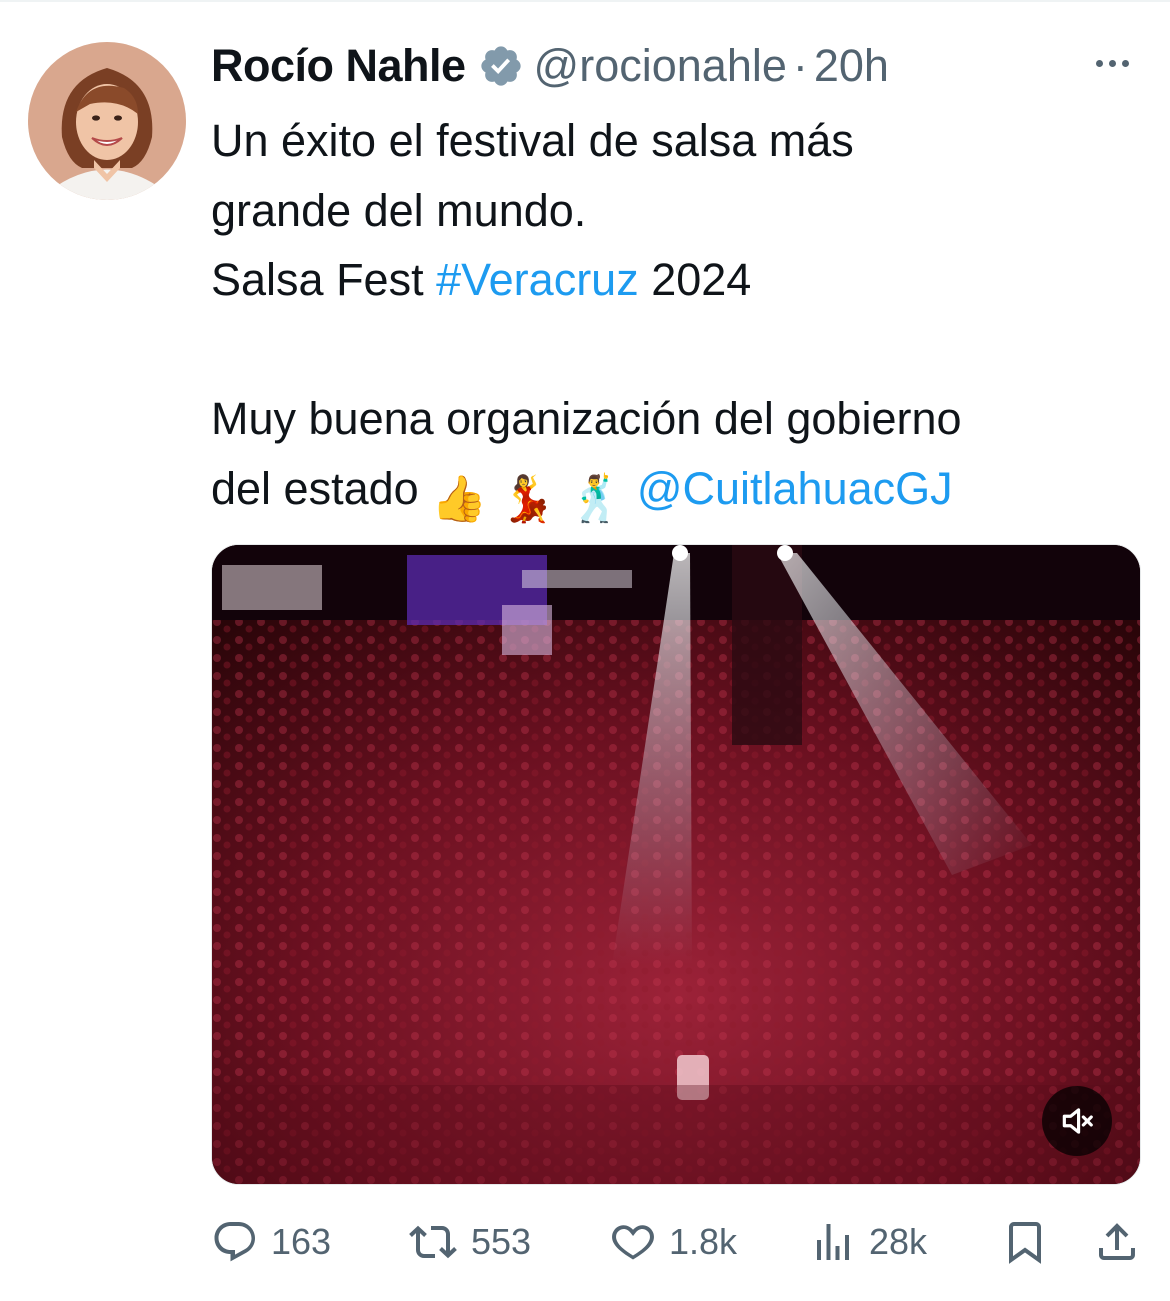 This screenshot has height=1301, width=1170. Describe the element at coordinates (795, 488) in the screenshot. I see `mention-link: @CuitlahuacGJ` at that location.